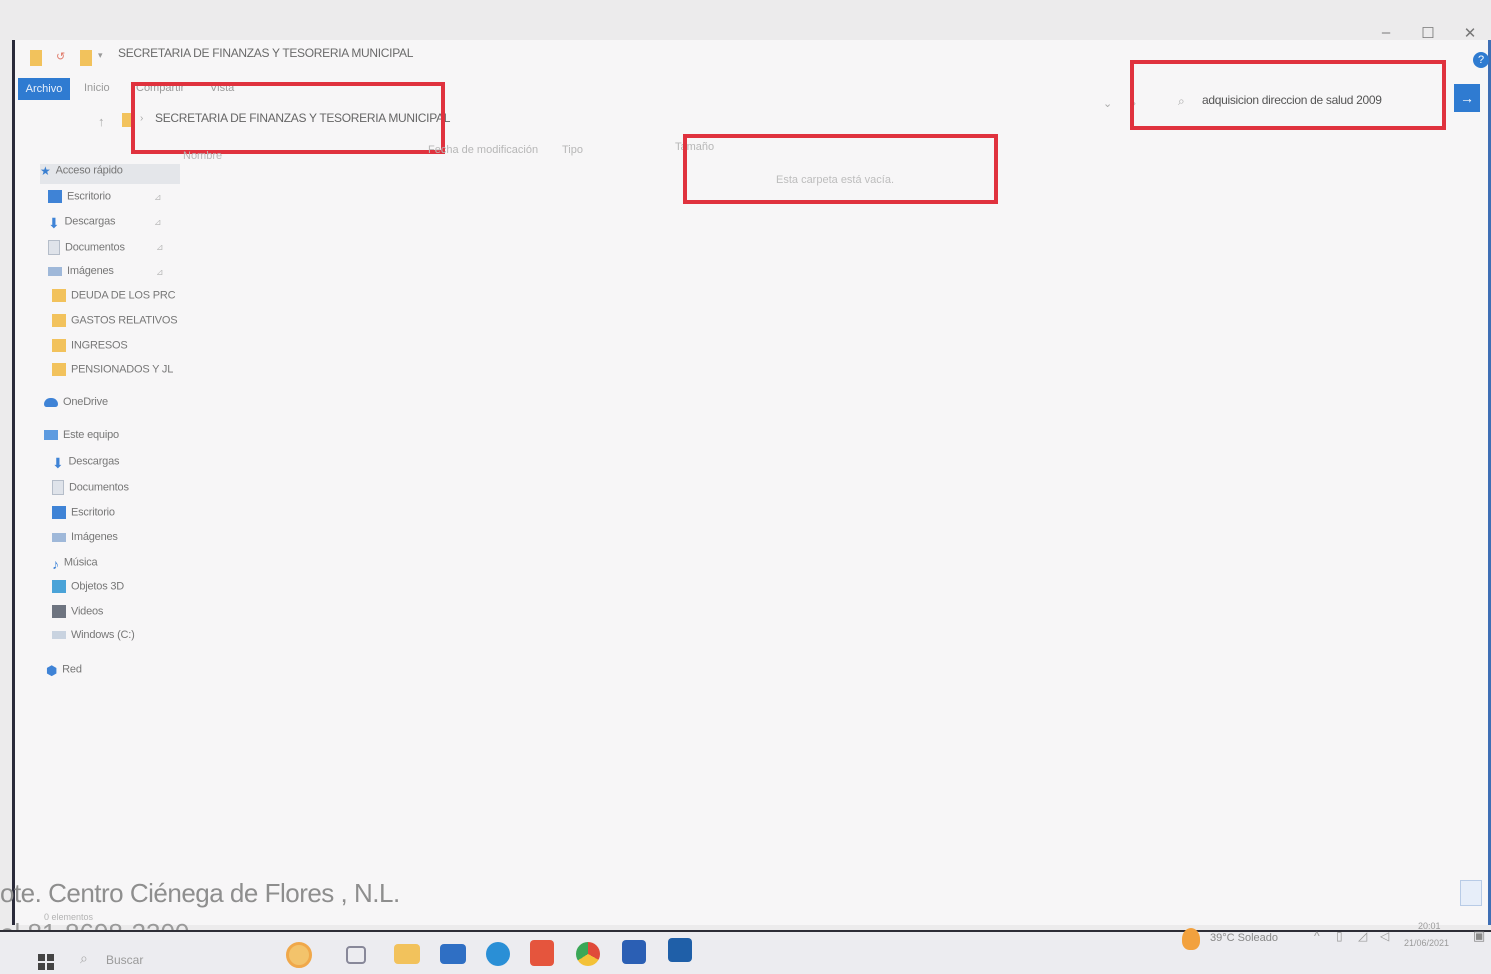 This screenshot has height=974, width=1491. I want to click on taskbar-search-icon: ⌕, so click(84, 958).